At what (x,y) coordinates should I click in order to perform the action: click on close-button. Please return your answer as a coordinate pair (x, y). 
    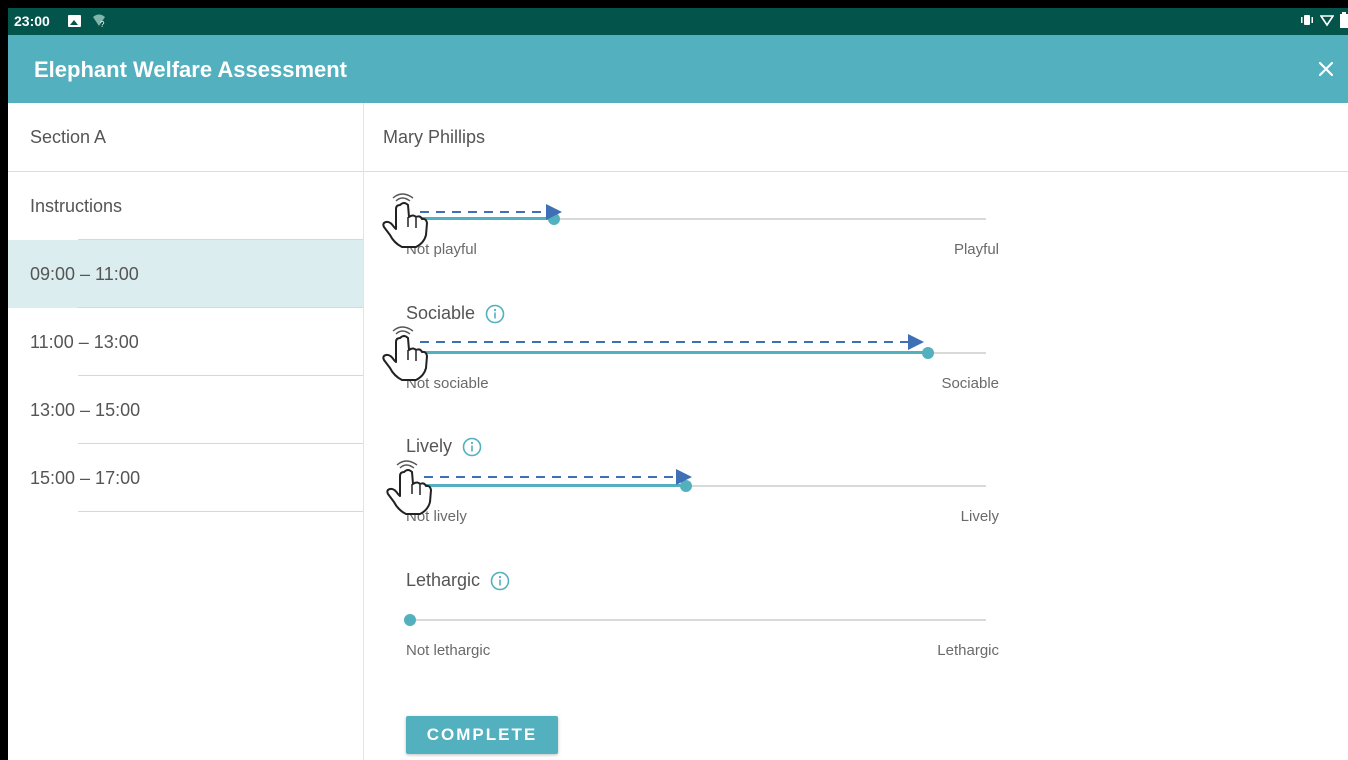
    Looking at the image, I should click on (1326, 69).